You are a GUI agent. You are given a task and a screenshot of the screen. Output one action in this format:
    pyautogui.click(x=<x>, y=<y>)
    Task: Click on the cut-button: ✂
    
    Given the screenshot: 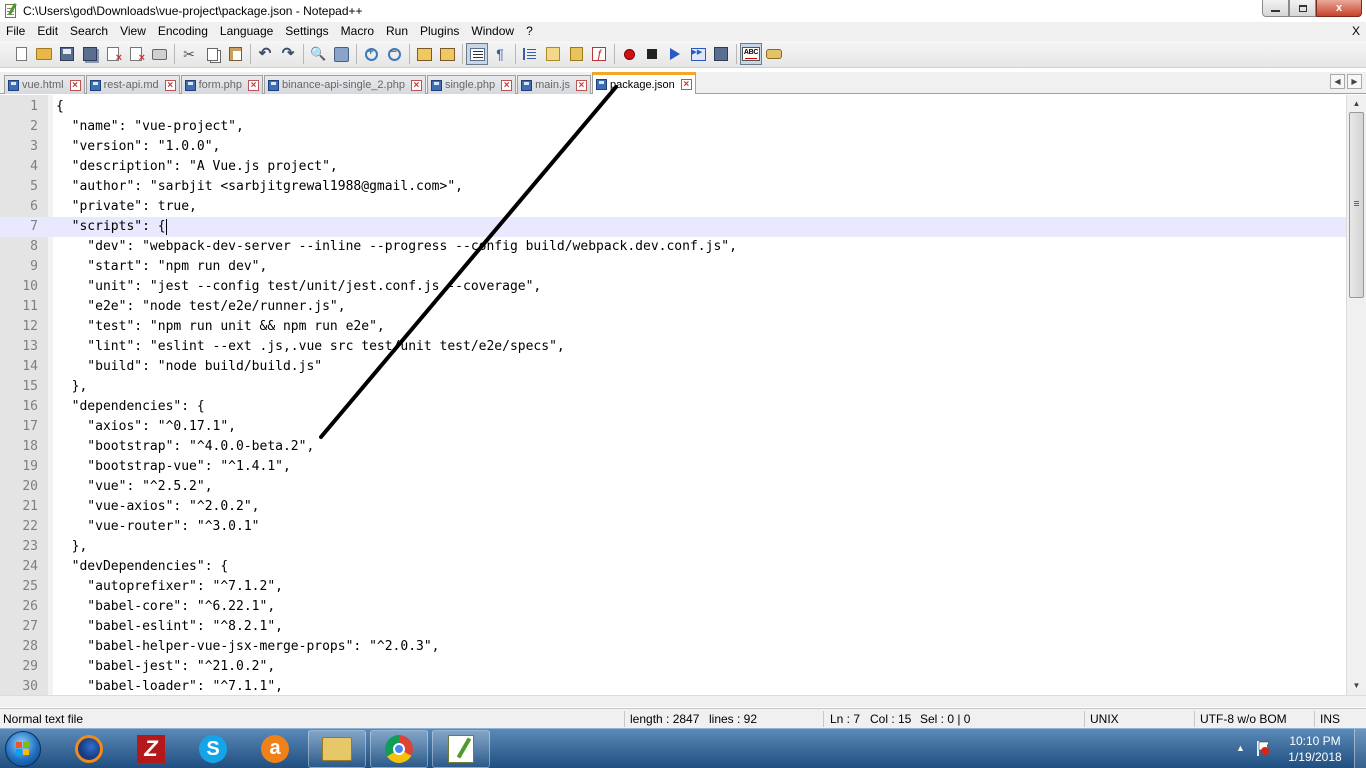 What is the action you would take?
    pyautogui.click(x=189, y=54)
    